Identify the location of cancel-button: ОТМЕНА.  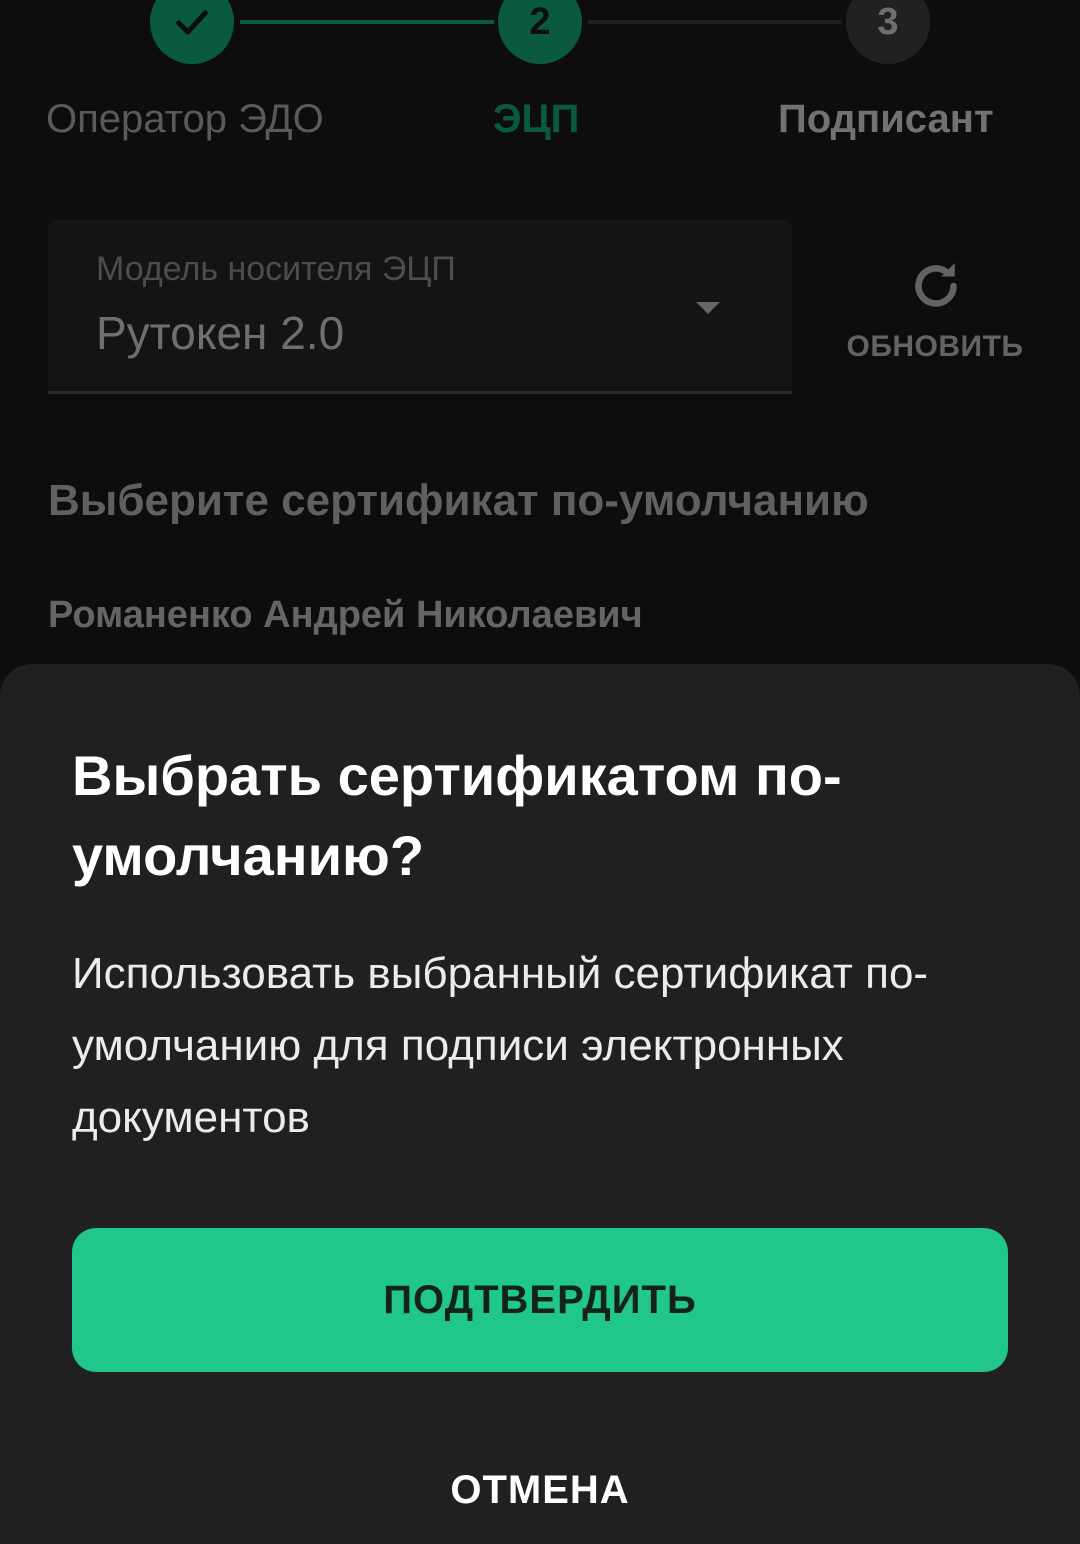
(540, 1490).